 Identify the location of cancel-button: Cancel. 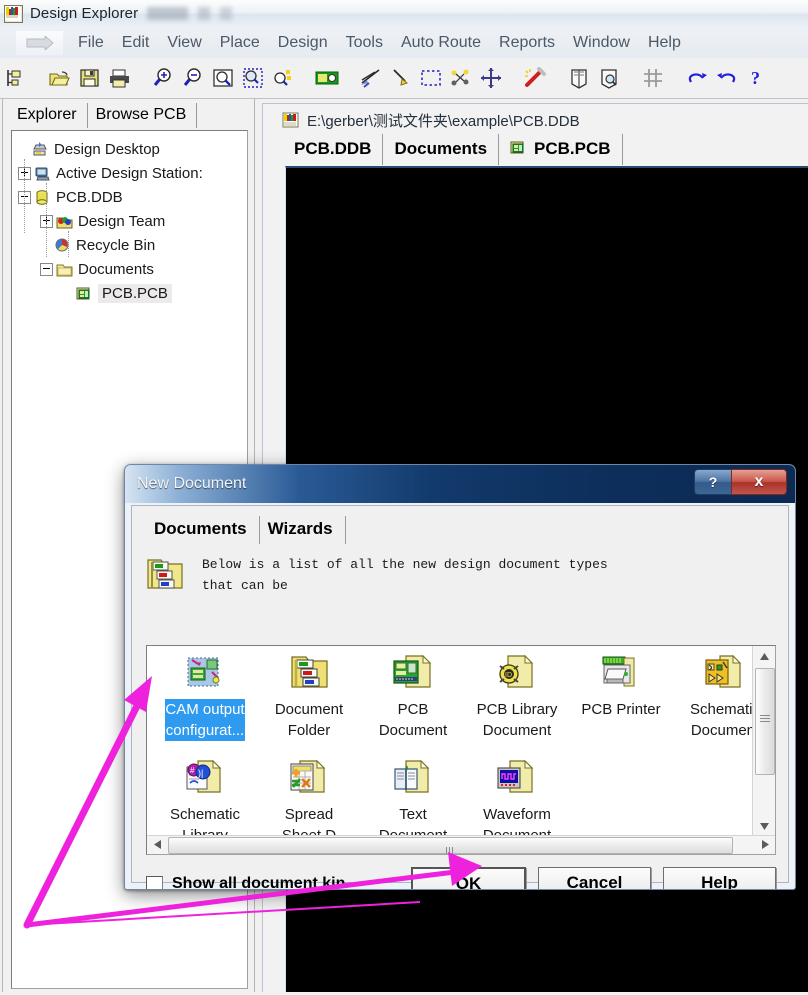
(594, 877).